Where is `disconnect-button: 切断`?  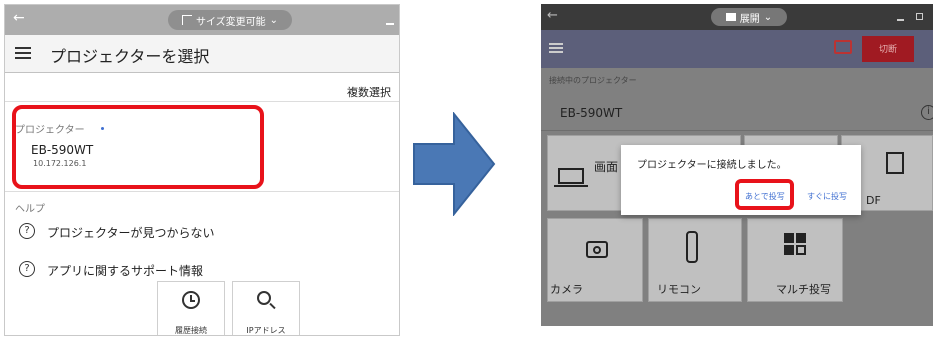 disconnect-button: 切断 is located at coordinates (888, 49).